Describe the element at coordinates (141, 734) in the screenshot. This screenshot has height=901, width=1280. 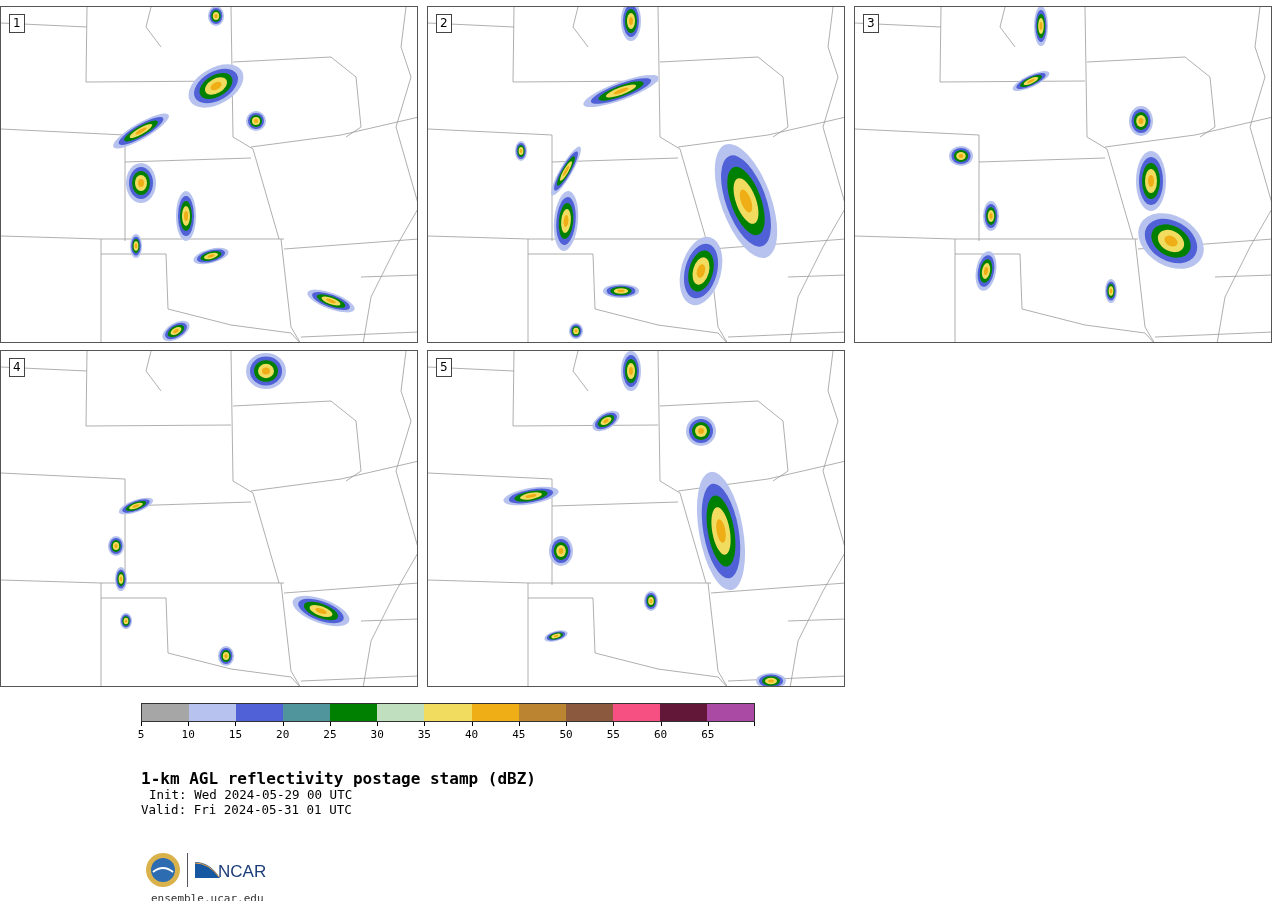
I see `tick-label: 5` at that location.